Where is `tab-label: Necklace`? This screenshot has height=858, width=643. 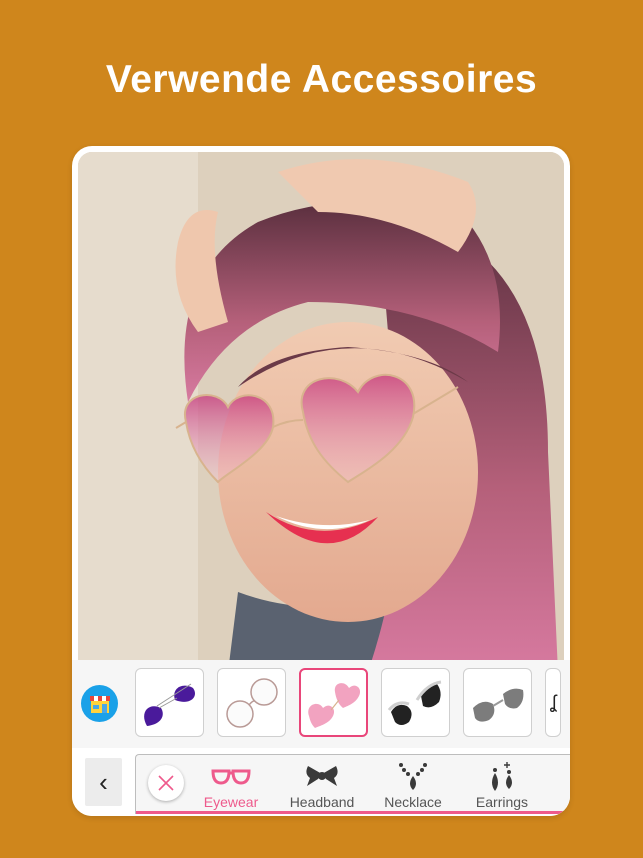 tab-label: Necklace is located at coordinates (413, 802).